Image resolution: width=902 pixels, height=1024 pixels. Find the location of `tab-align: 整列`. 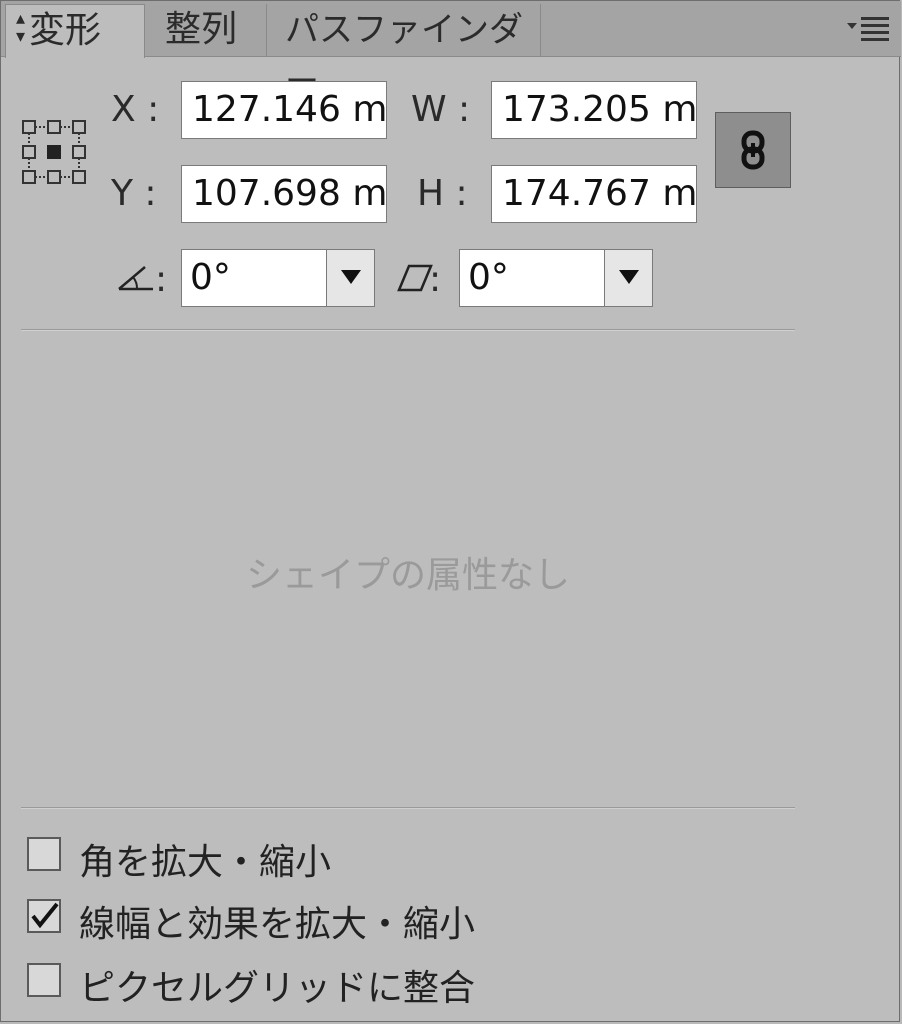

tab-align: 整列 is located at coordinates (206, 30).